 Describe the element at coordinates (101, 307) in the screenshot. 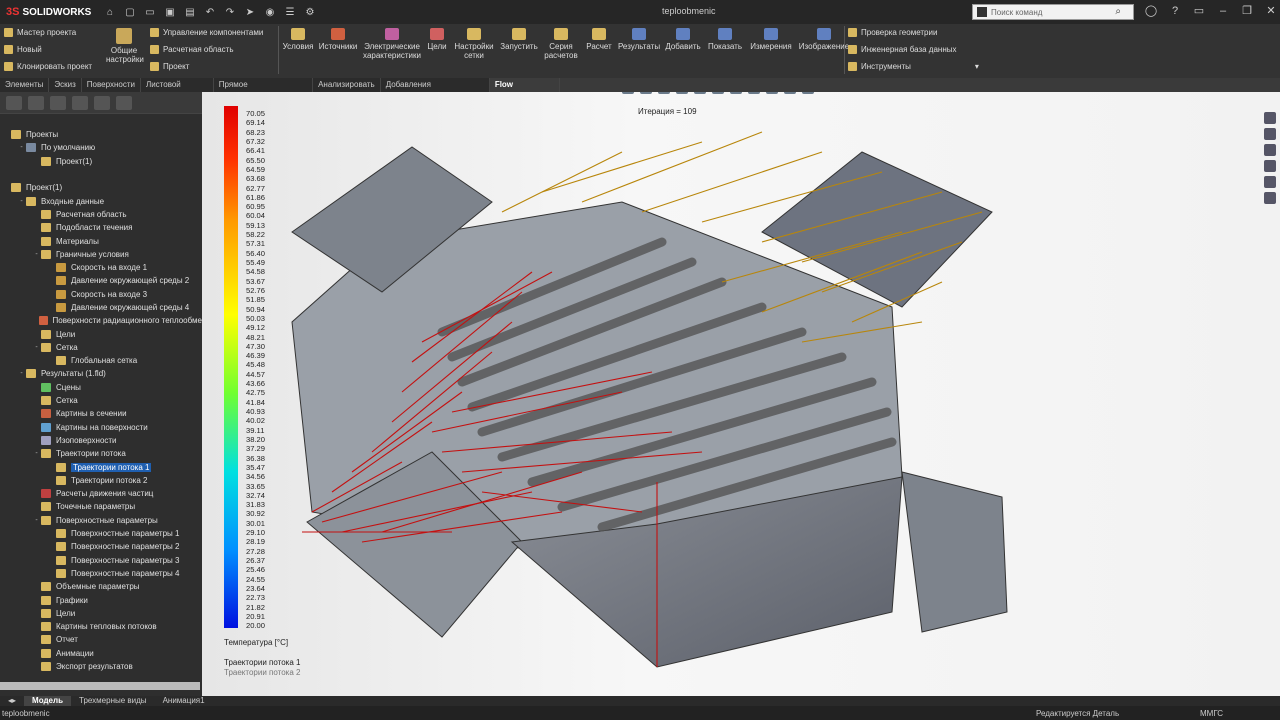

I see `tree-item: Давление окружающей среды 4` at that location.